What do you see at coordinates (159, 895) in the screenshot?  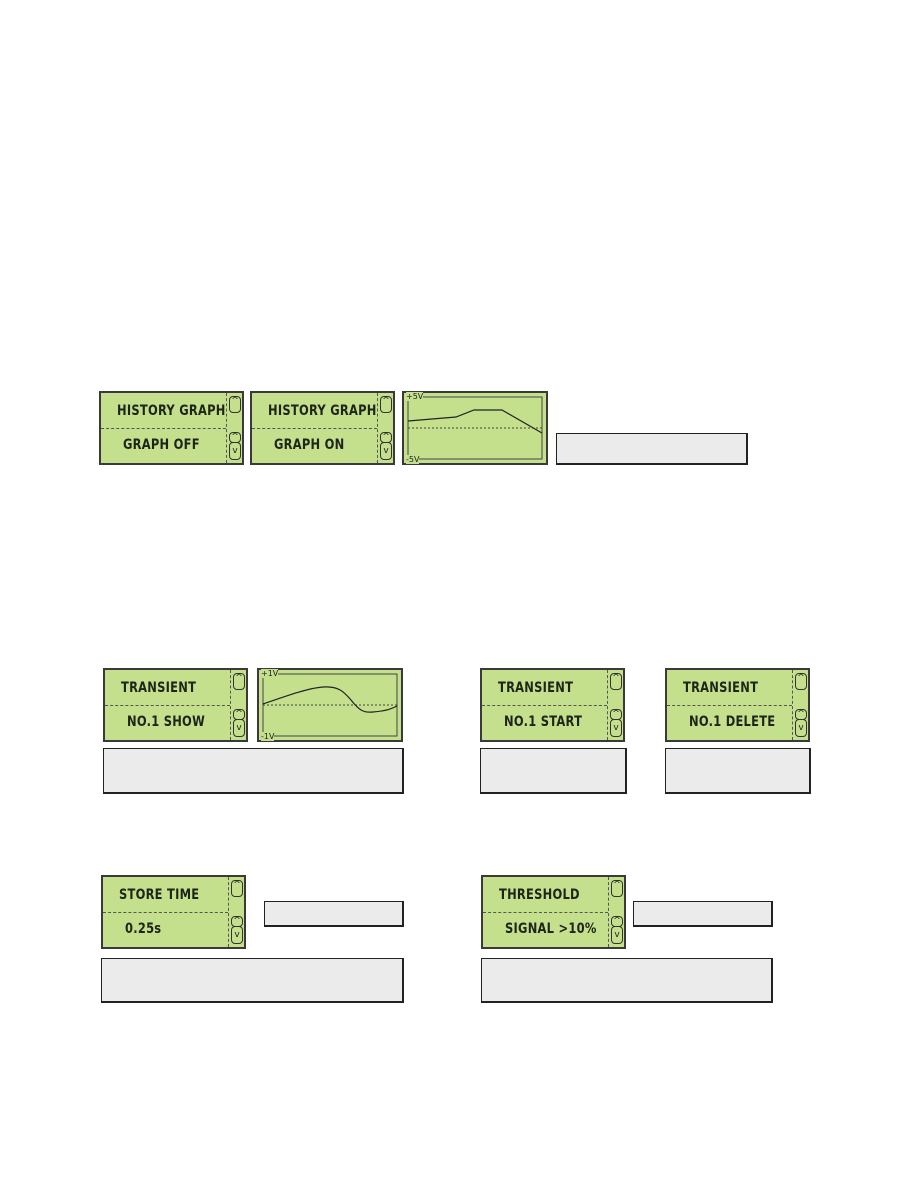 I see `lcd-line-1: STORE TIME` at bounding box center [159, 895].